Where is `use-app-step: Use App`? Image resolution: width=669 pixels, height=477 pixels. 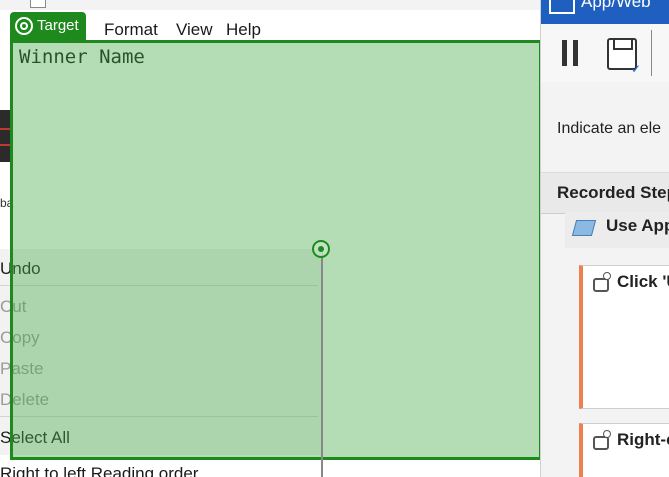
use-app-step: Use App is located at coordinates (617, 230).